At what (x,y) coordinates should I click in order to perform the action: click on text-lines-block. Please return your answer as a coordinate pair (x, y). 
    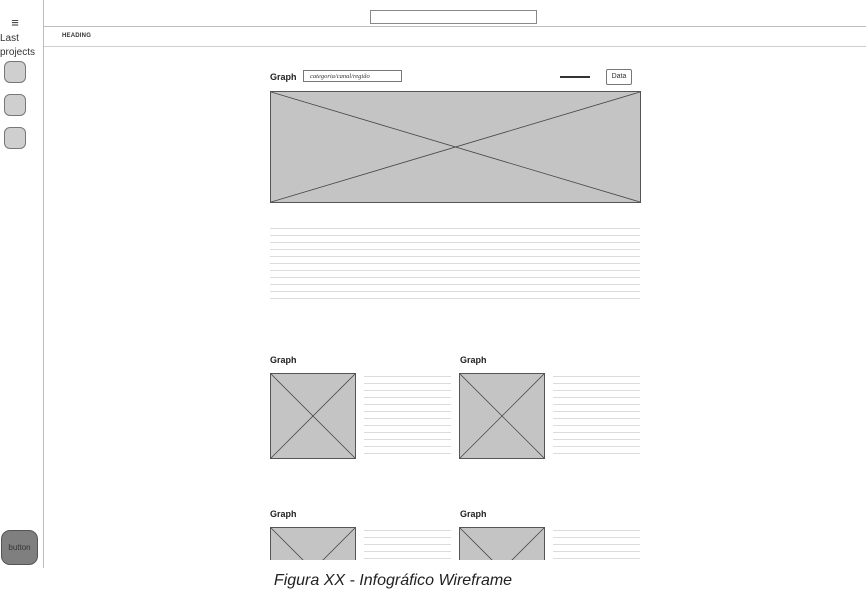
    Looking at the image, I should click on (455, 266).